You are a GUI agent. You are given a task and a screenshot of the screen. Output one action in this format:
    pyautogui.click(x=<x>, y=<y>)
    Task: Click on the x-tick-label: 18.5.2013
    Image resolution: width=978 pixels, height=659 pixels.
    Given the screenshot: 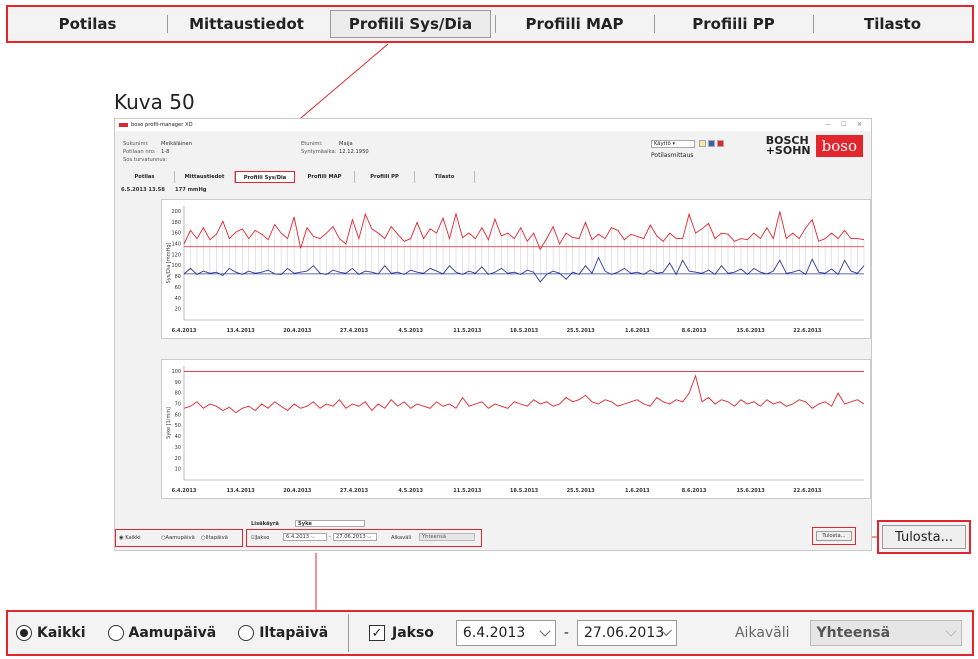 What is the action you would take?
    pyautogui.click(x=524, y=331)
    